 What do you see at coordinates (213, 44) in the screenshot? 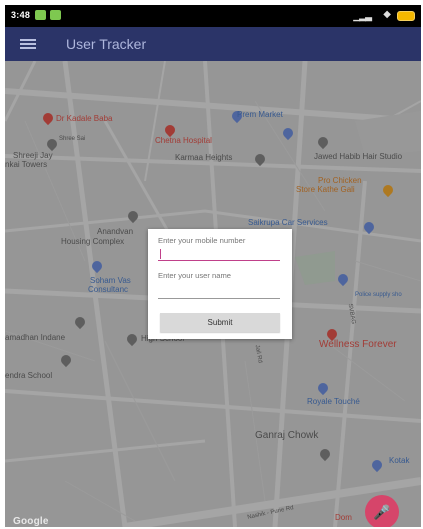
I see `app-bar: User Tracker` at bounding box center [213, 44].